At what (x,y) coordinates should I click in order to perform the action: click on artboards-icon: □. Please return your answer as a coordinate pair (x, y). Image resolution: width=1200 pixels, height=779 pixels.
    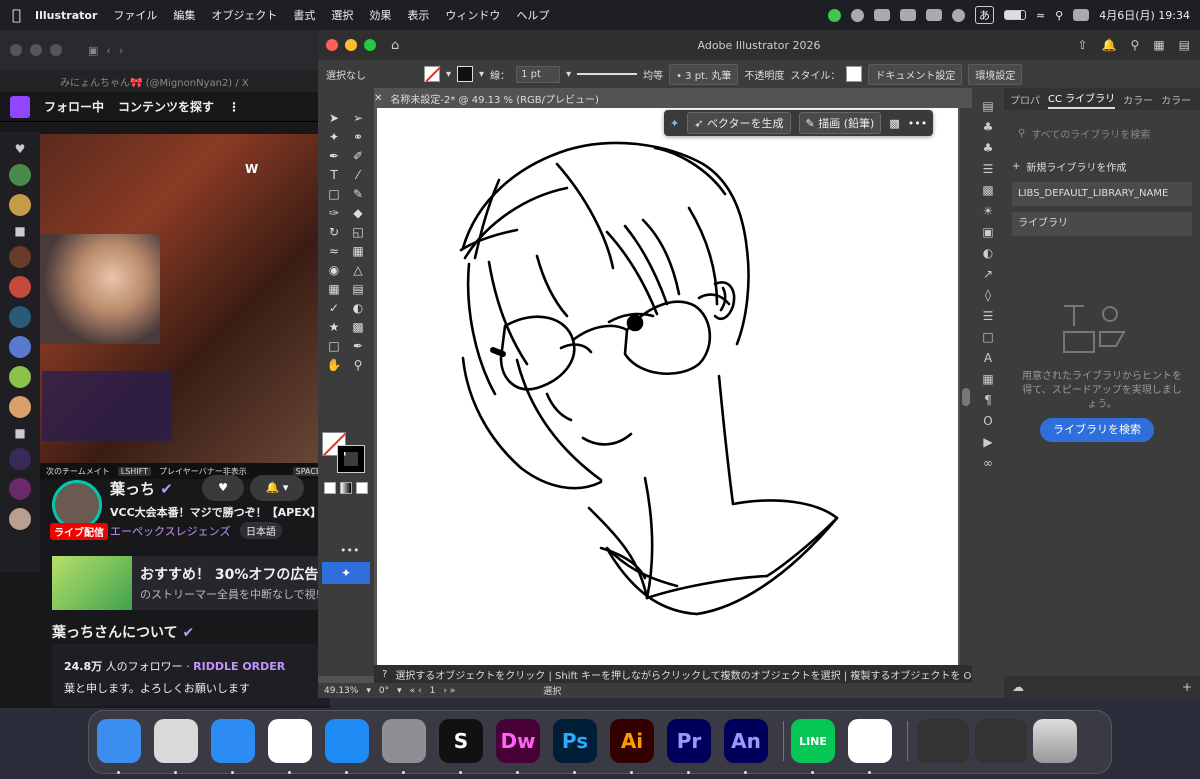
    Looking at the image, I should click on (988, 337).